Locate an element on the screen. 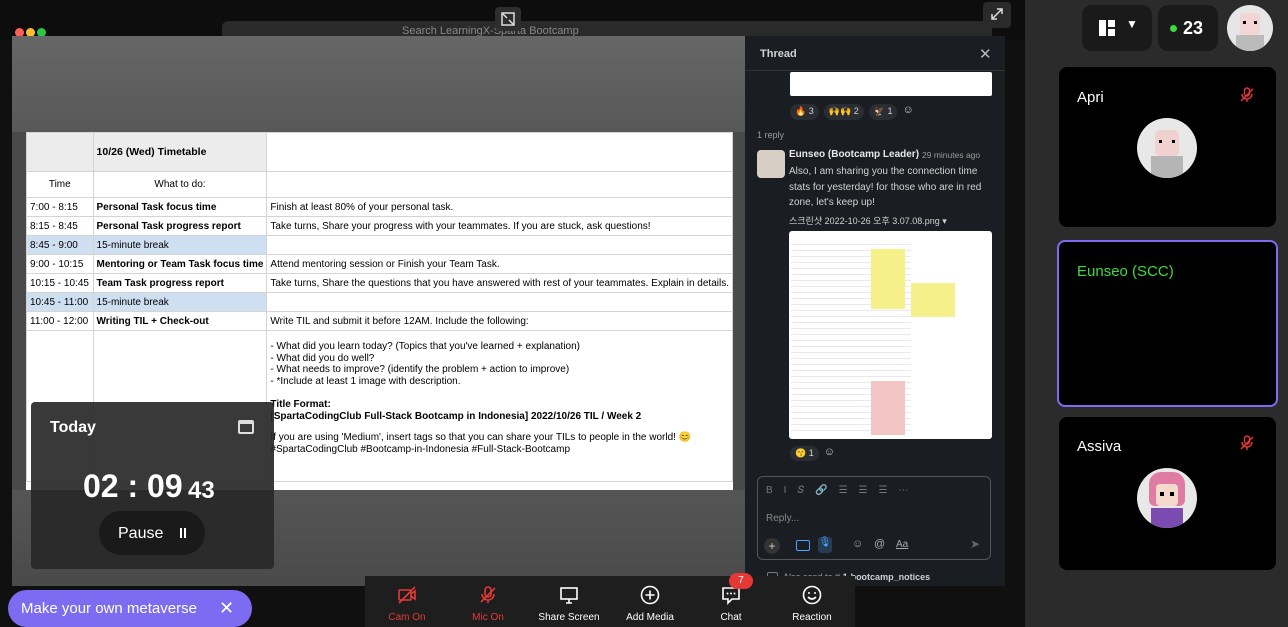  reaction-pill: 🙌🙌 2 is located at coordinates (843, 112).